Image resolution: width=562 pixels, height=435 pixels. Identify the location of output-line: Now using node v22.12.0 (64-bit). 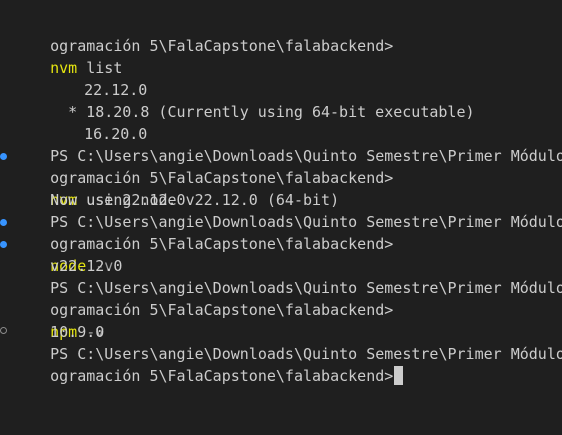
(176, 188).